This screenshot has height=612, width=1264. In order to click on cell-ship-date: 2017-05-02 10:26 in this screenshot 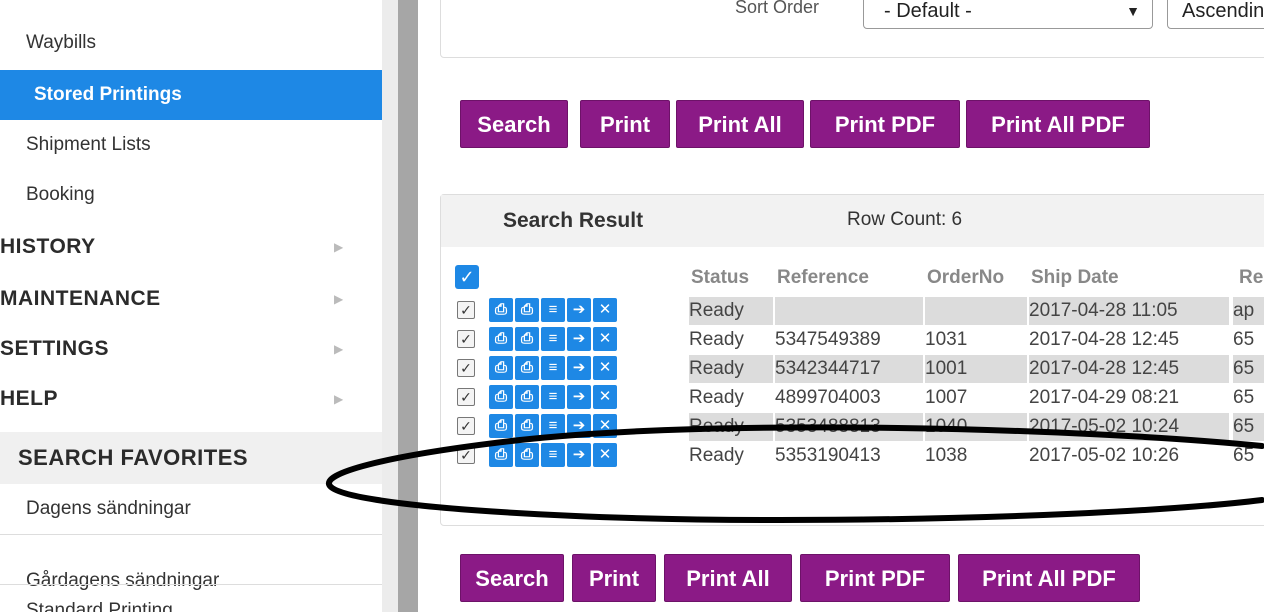, I will do `click(1104, 455)`.